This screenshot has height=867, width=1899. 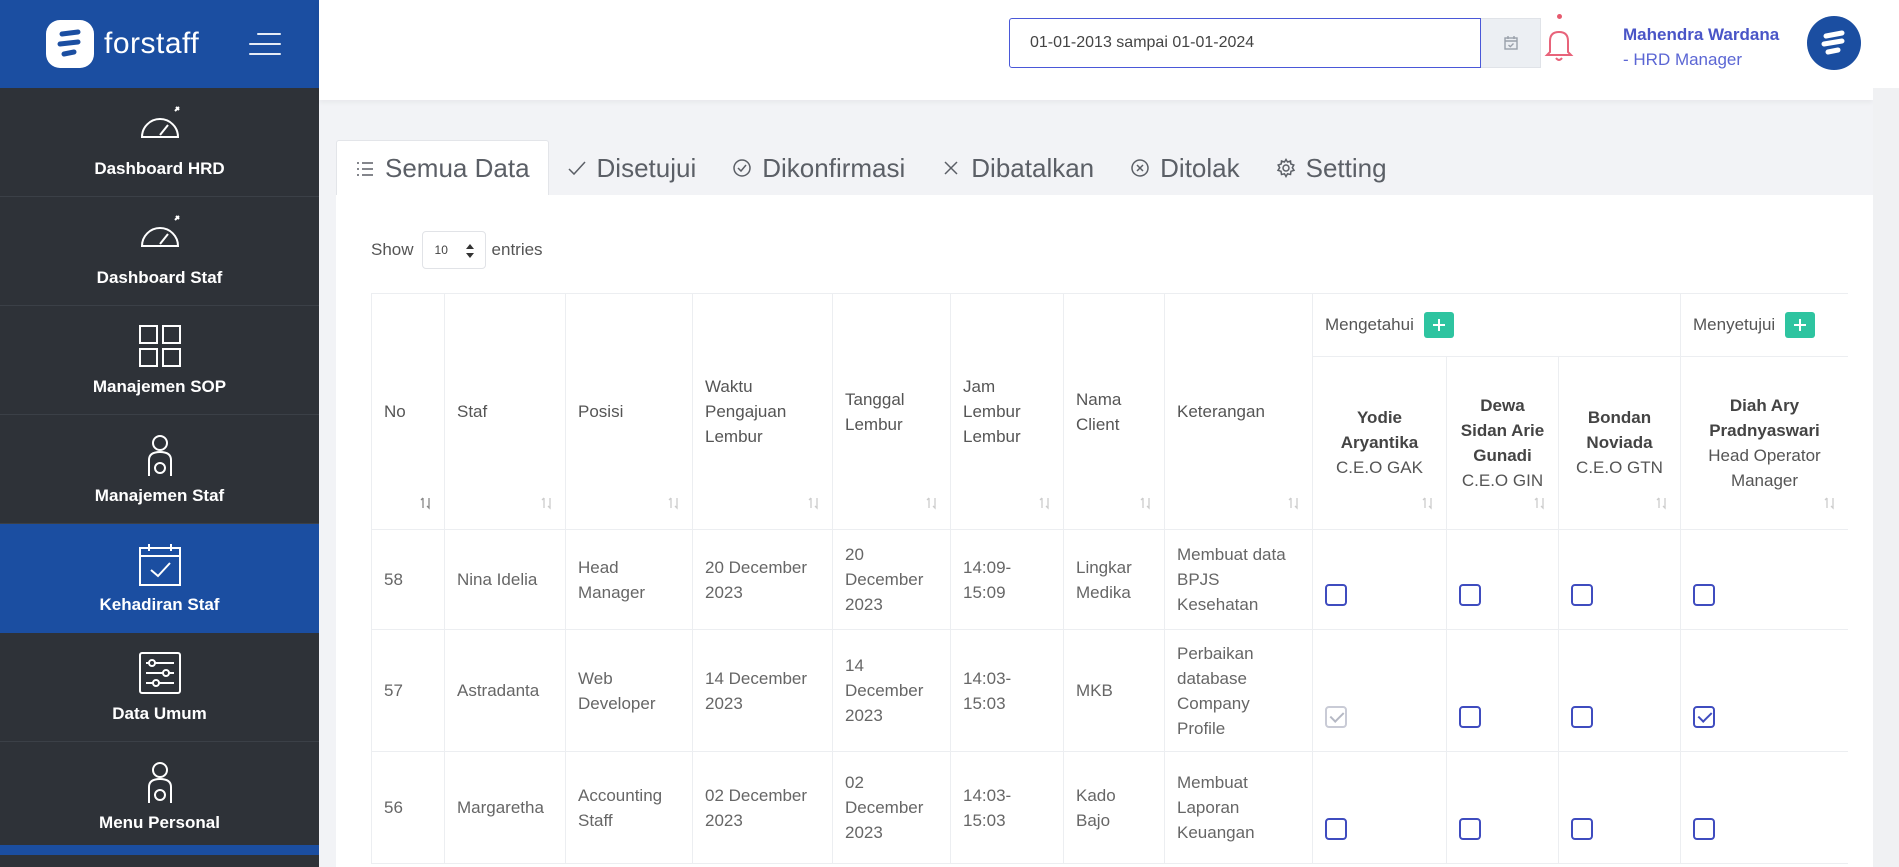 What do you see at coordinates (408, 690) in the screenshot?
I see `cell-no: 57` at bounding box center [408, 690].